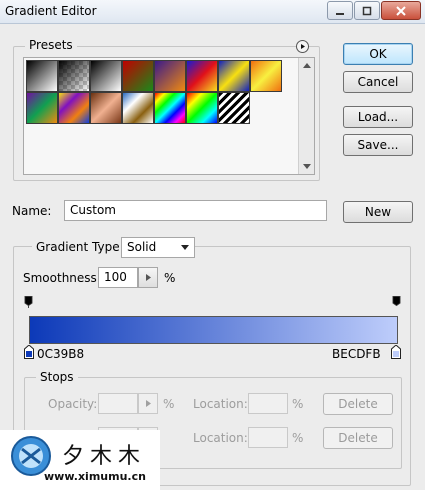  I want to click on preset-swatch-transparent-rainbow, so click(202, 108).